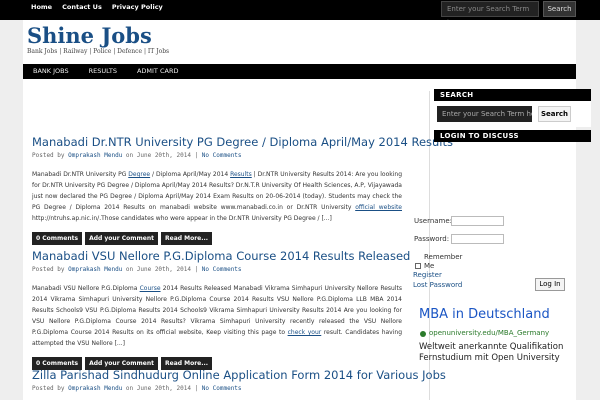 This screenshot has height=400, width=600. I want to click on sidebar-search-input: Enter your Search Term here, so click(484, 114).